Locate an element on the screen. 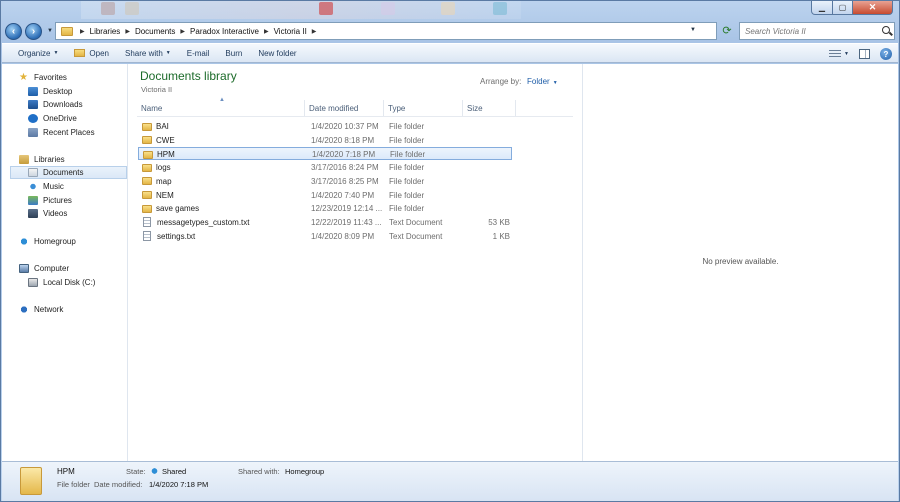 Image resolution: width=900 pixels, height=502 pixels. minimize-button: ▁ is located at coordinates (822, 8).